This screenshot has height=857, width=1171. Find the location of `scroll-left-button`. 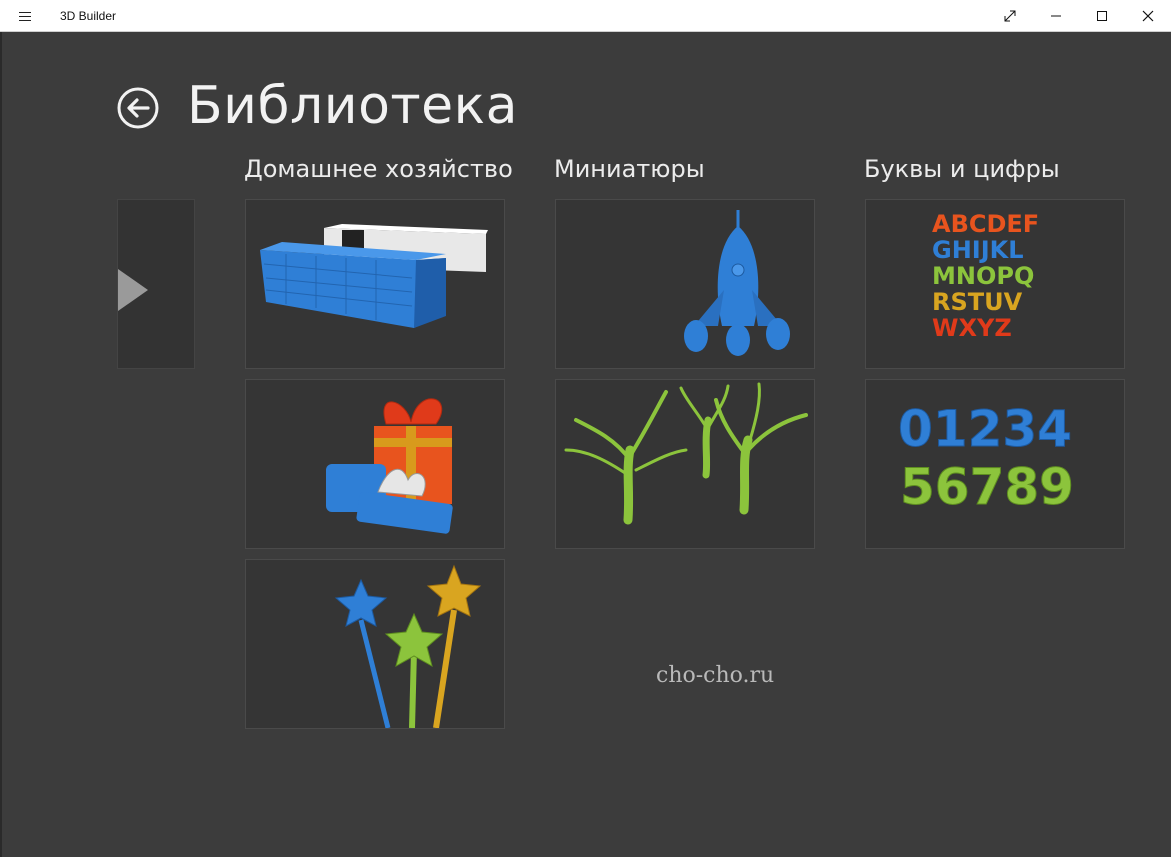

scroll-left-button is located at coordinates (156, 284).